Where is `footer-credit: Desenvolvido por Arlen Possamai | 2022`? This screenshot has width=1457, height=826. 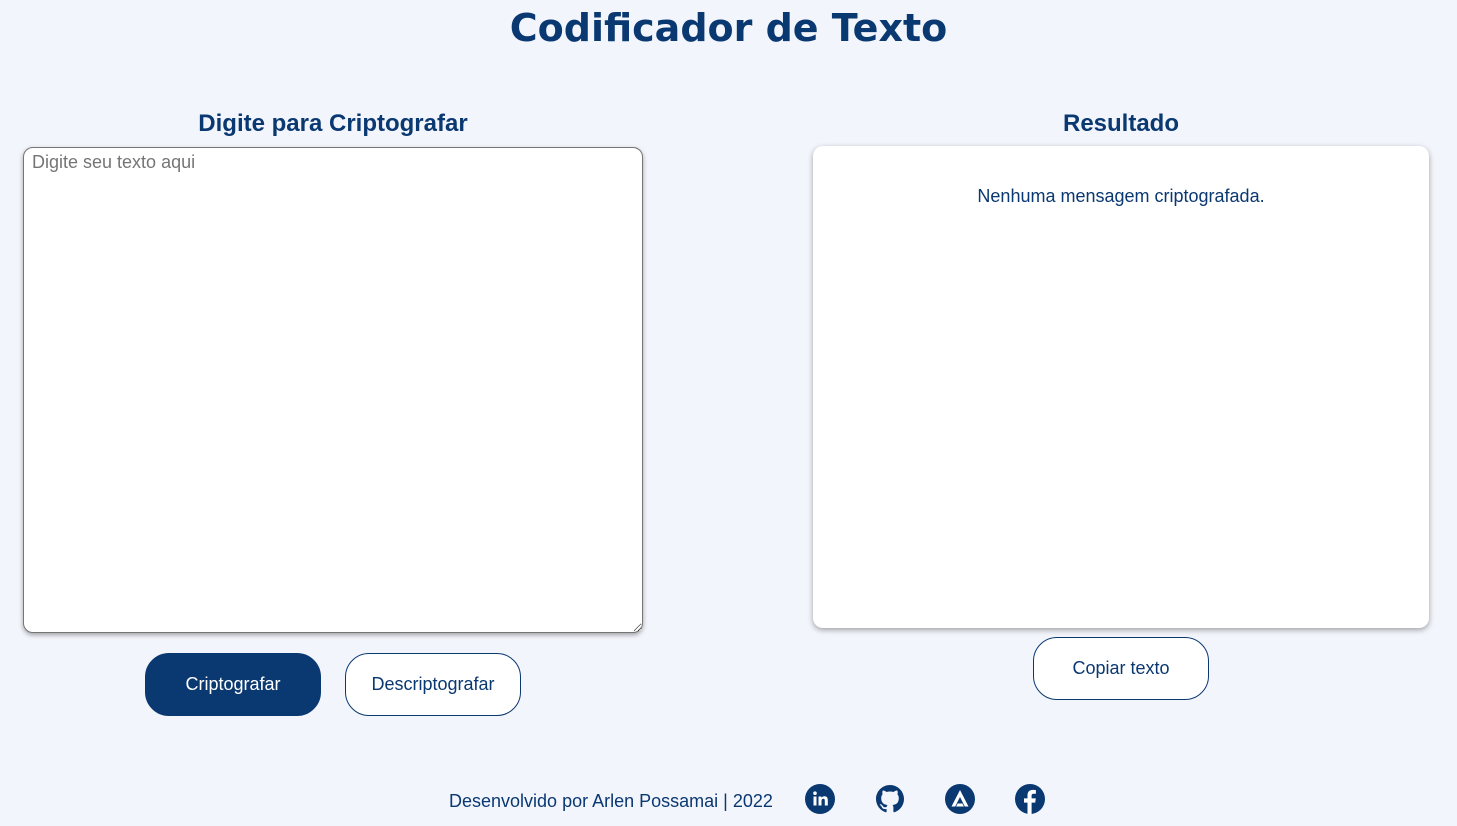
footer-credit: Desenvolvido por Arlen Possamai | 2022 is located at coordinates (611, 801).